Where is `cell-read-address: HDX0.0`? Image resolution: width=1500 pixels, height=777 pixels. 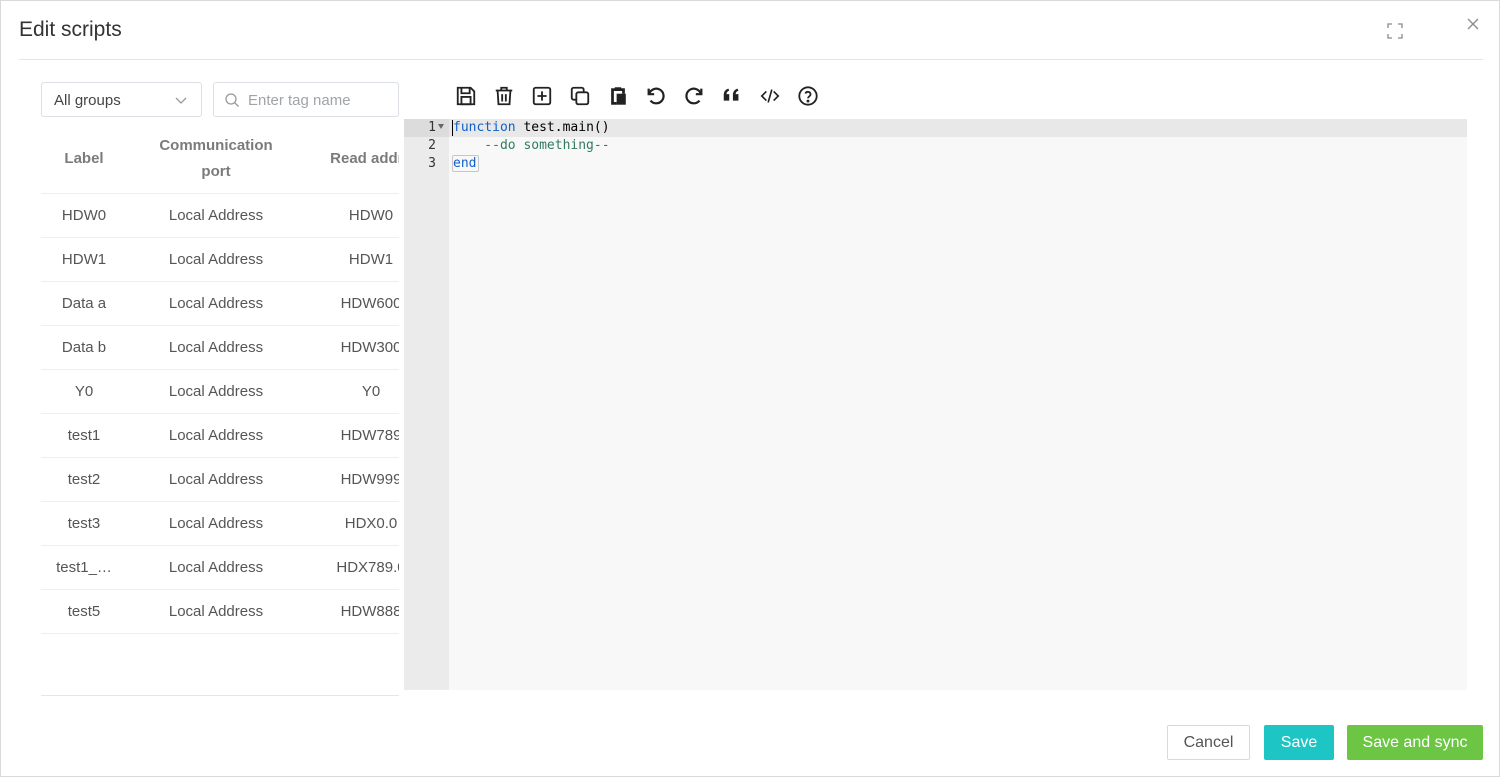
cell-read-address: HDX0.0 is located at coordinates (371, 523).